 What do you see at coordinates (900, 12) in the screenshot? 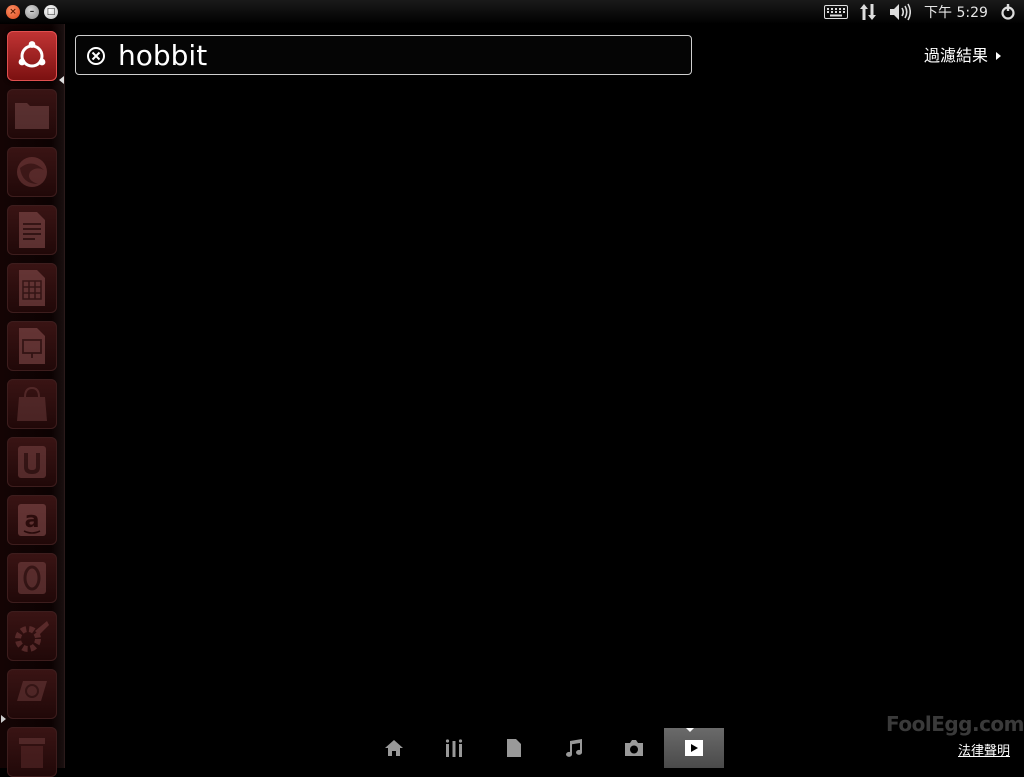
I see `sound-icon` at bounding box center [900, 12].